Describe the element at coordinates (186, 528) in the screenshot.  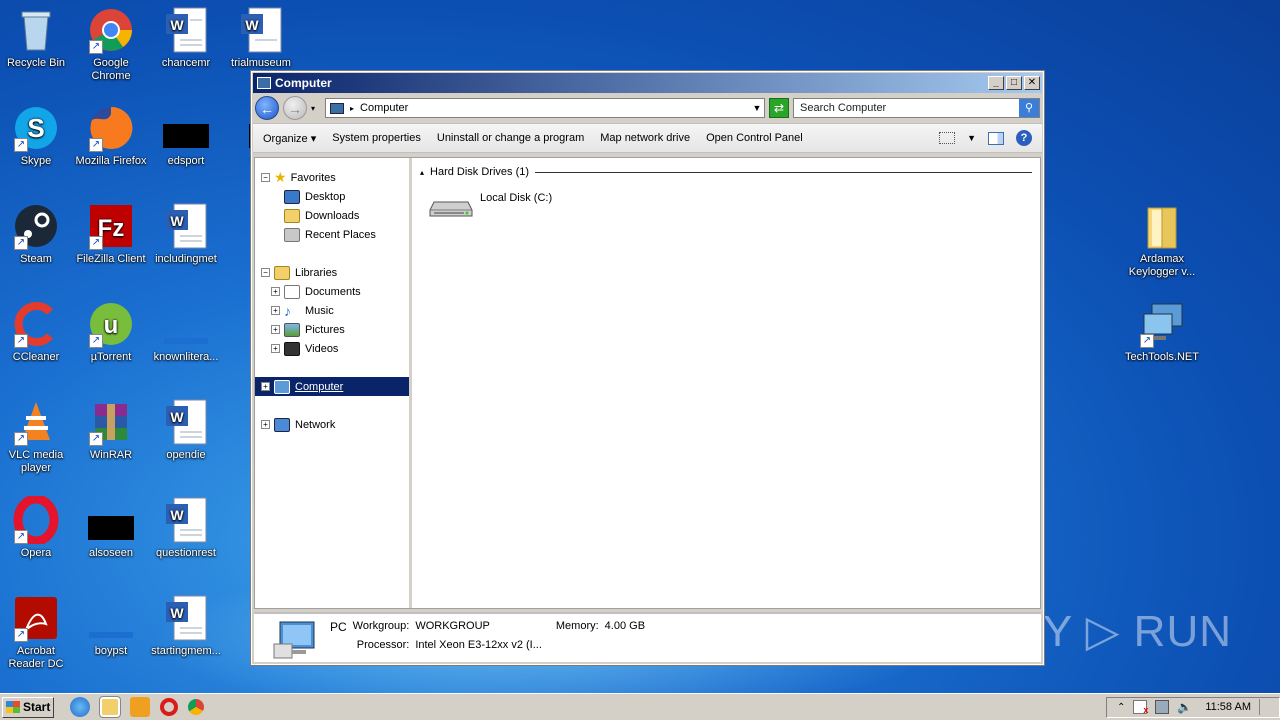
I see `desktop-icon-questionrest: W questionrest` at that location.